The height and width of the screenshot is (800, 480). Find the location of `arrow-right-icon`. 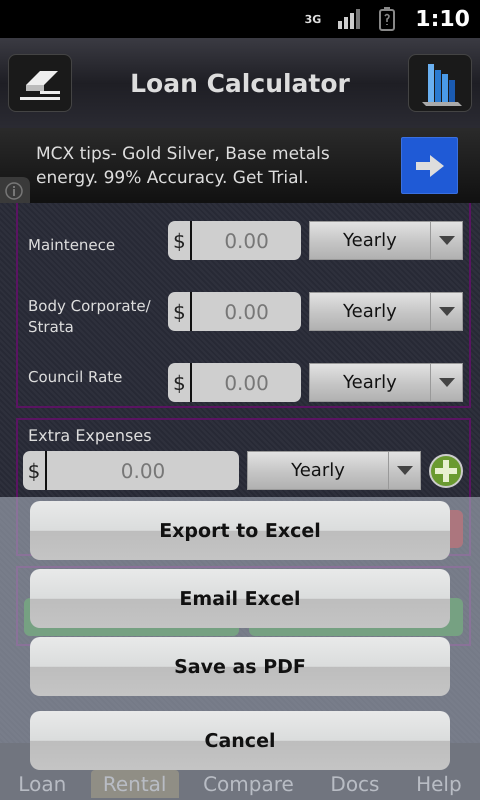

arrow-right-icon is located at coordinates (430, 165).